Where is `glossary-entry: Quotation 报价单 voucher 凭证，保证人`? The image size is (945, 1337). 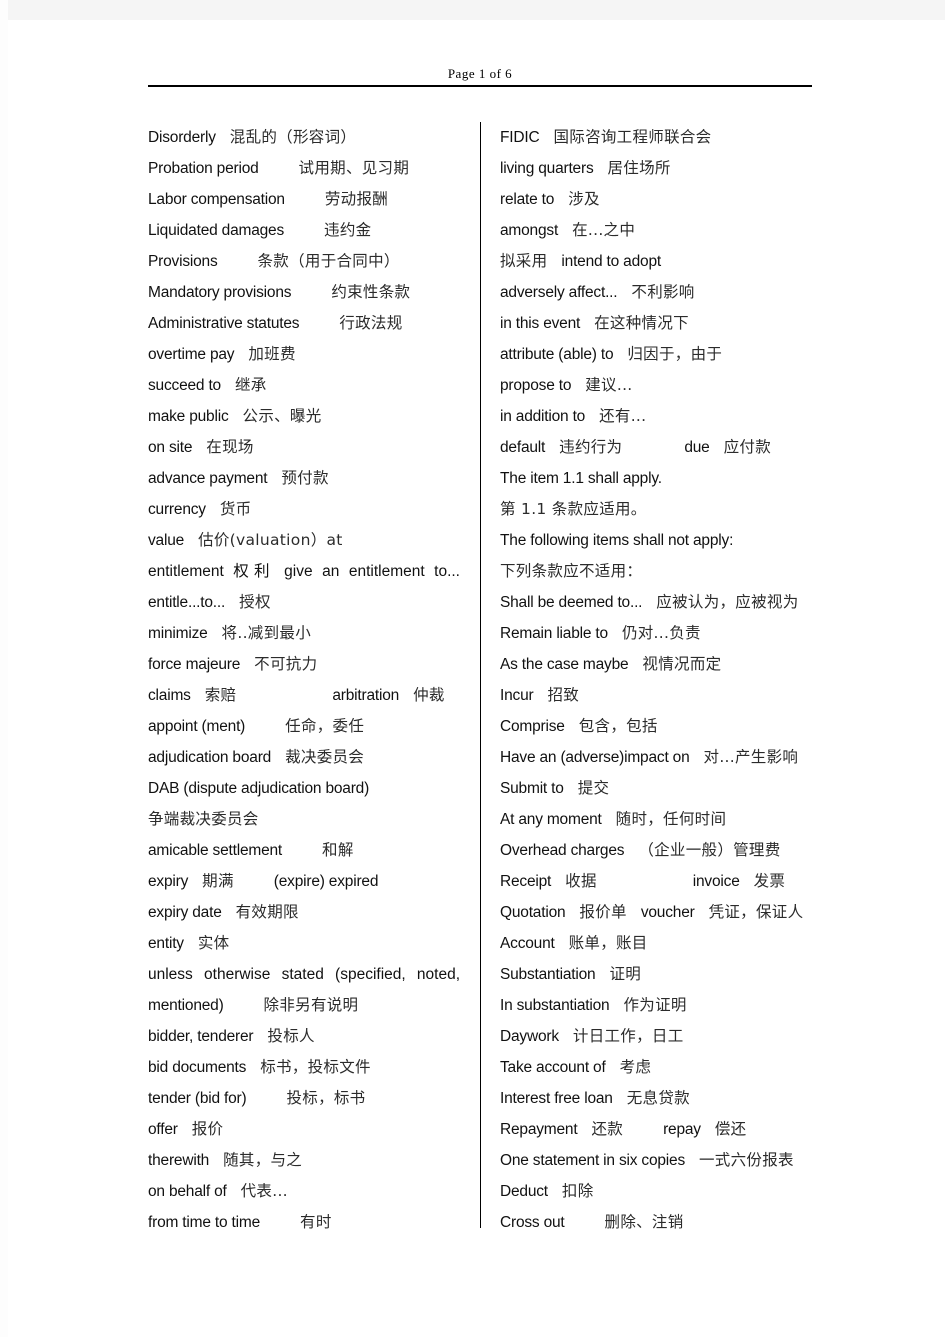
glossary-entry: Quotation 报价单 voucher 凭证，保证人 is located at coordinates (656, 912).